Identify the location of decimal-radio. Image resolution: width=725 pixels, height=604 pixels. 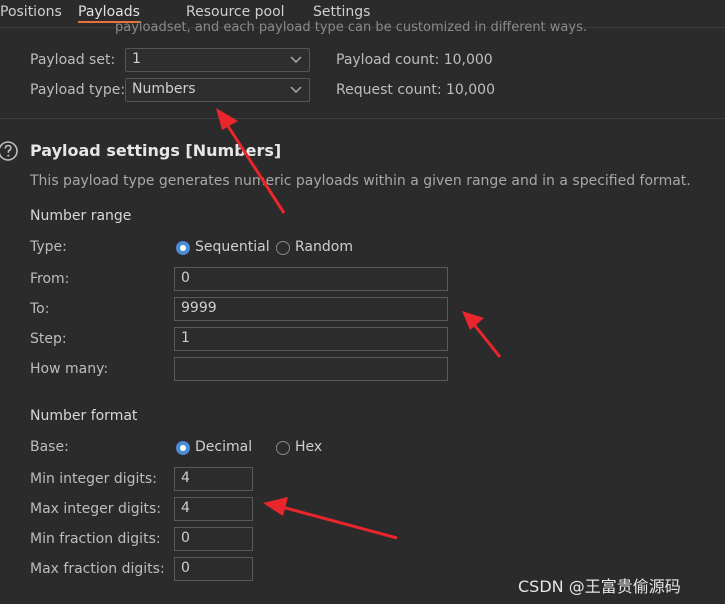
(183, 448).